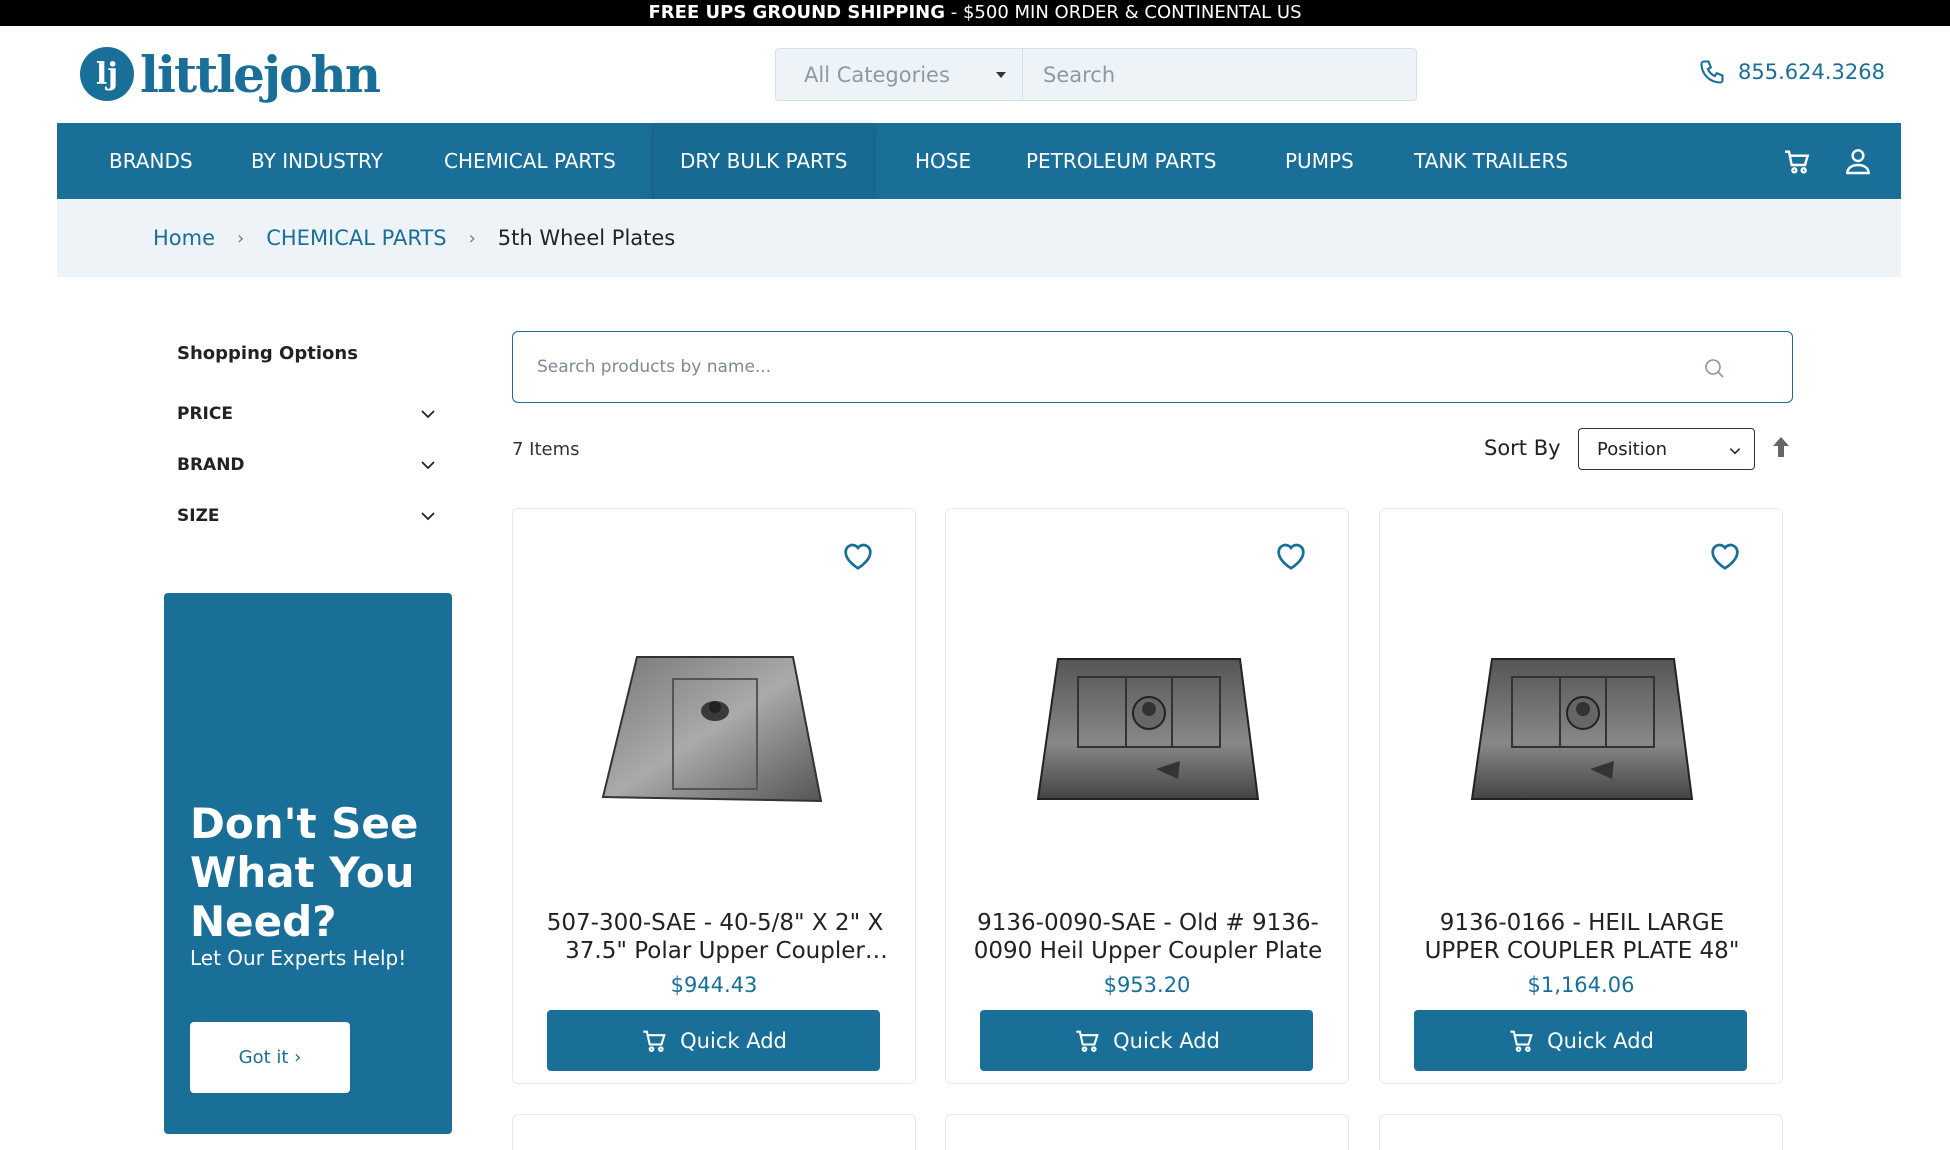 The width and height of the screenshot is (1950, 1150). Describe the element at coordinates (586, 238) in the screenshot. I see `breadcrumb-current: 5th Wheel Plates` at that location.